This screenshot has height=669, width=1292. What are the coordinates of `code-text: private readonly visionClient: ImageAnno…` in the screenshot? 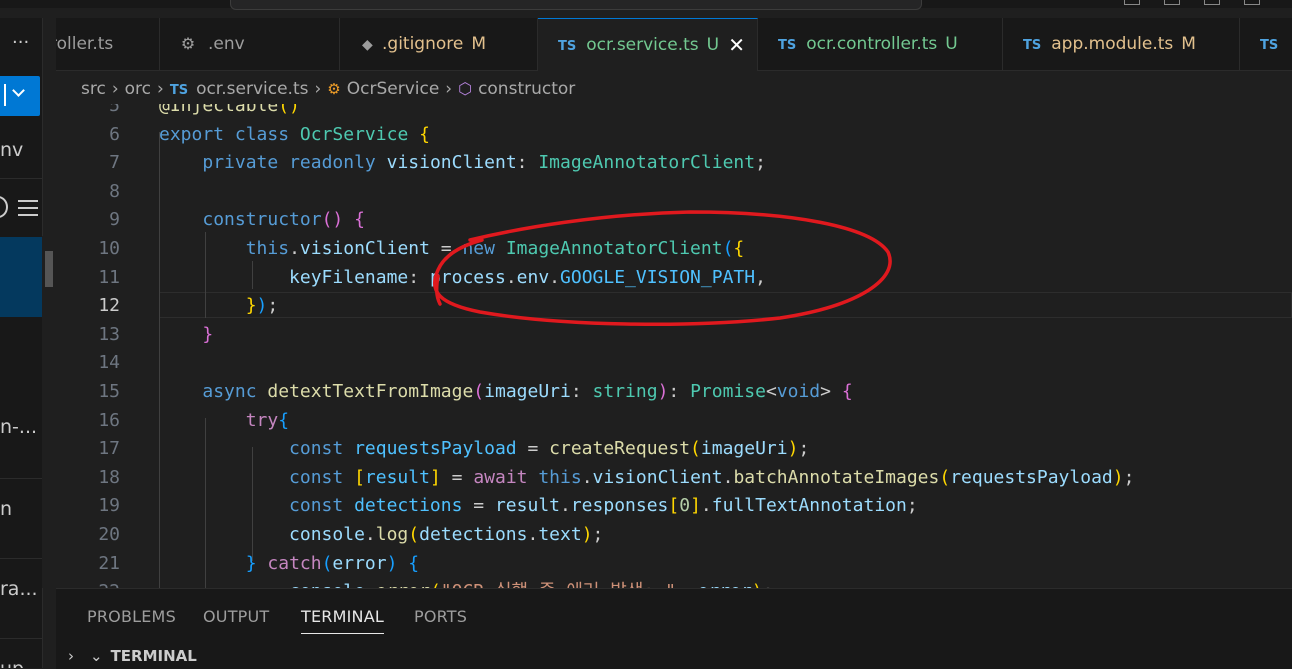 It's located at (462, 163).